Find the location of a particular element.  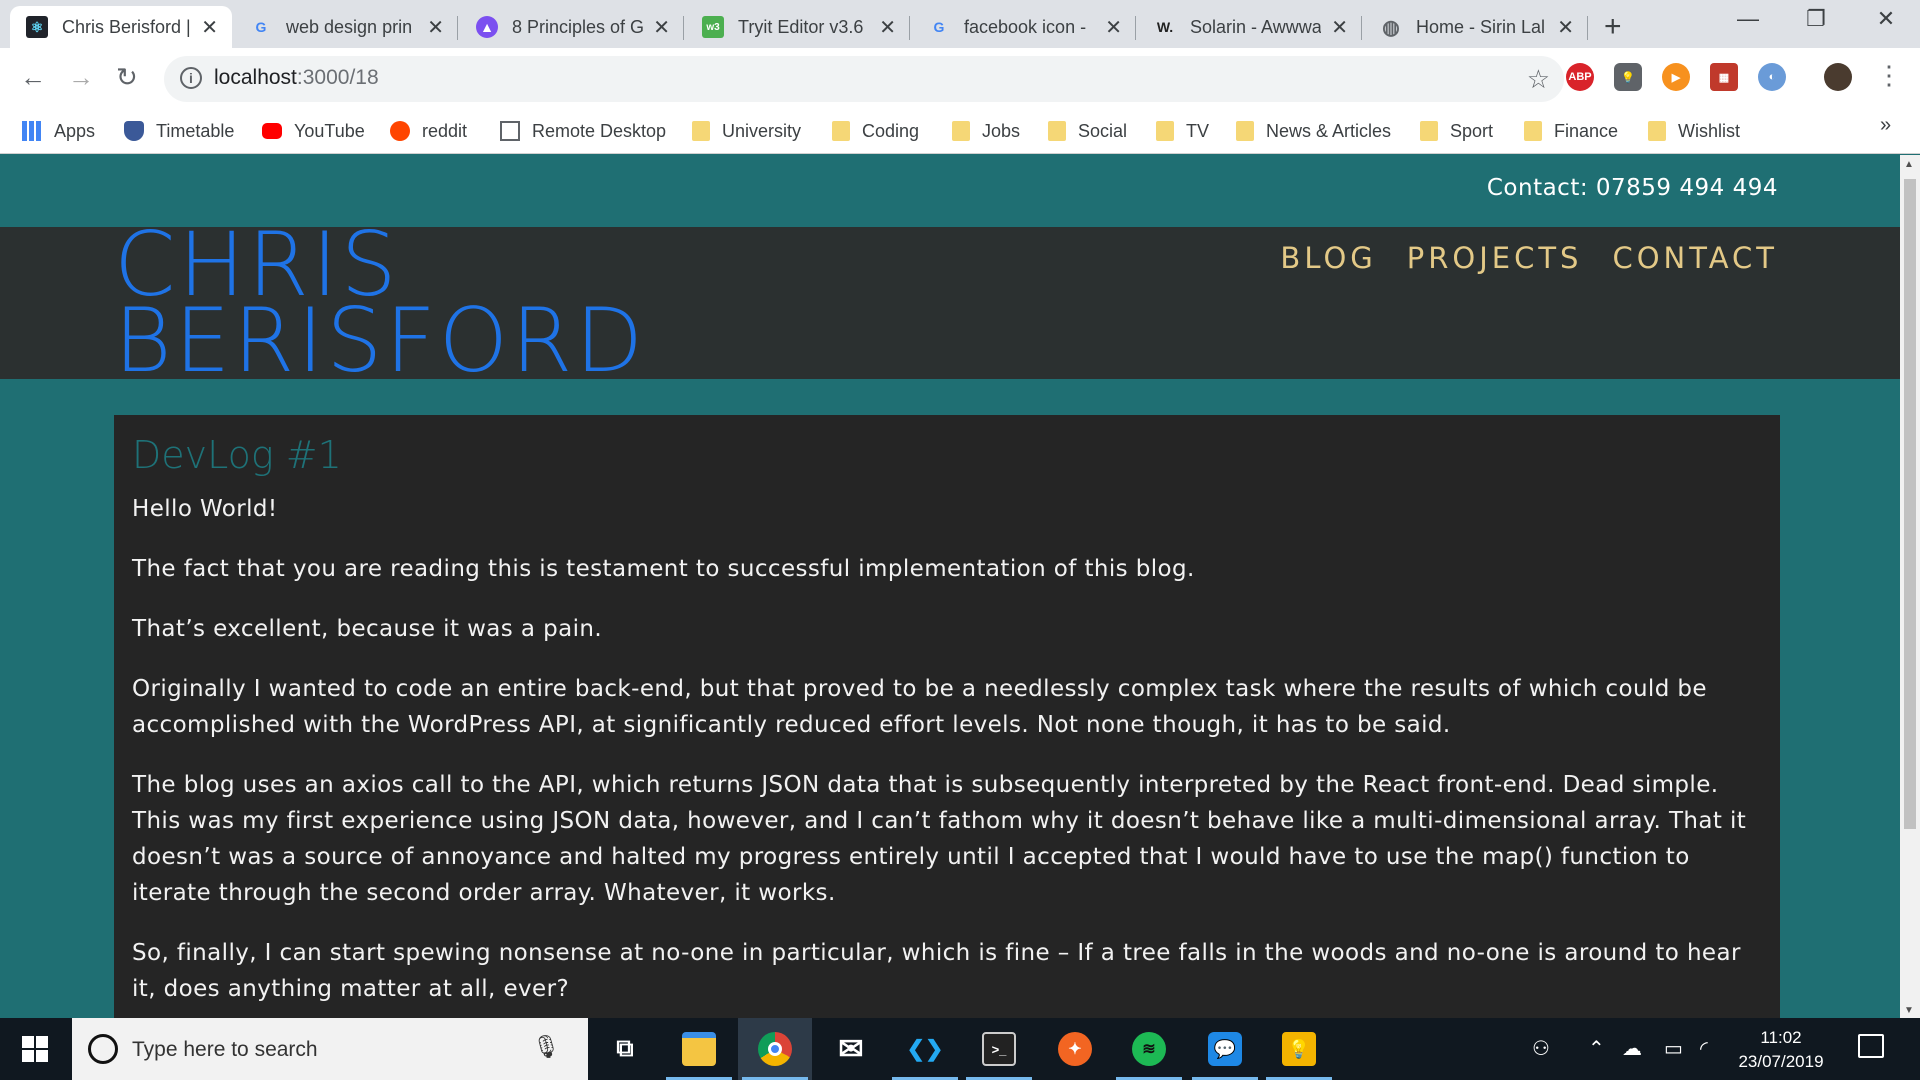

bookmark-folder-sport: Sport is located at coordinates (1456, 131).